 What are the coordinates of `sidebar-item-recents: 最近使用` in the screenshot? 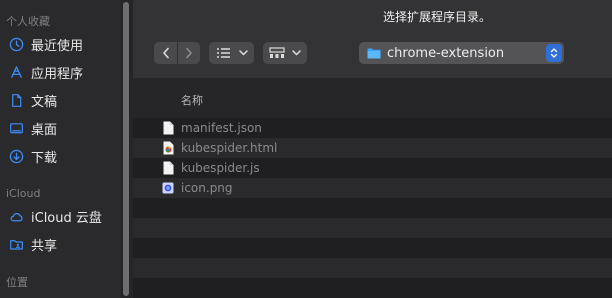 It's located at (45, 44).